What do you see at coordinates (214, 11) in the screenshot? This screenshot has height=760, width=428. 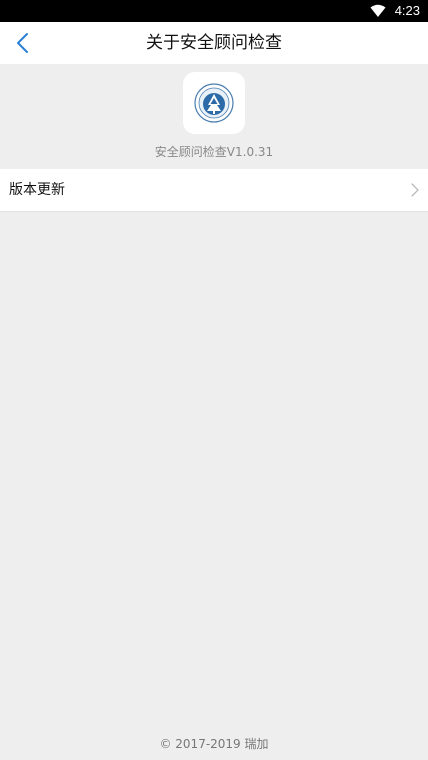 I see `status-bar: 4:23` at bounding box center [214, 11].